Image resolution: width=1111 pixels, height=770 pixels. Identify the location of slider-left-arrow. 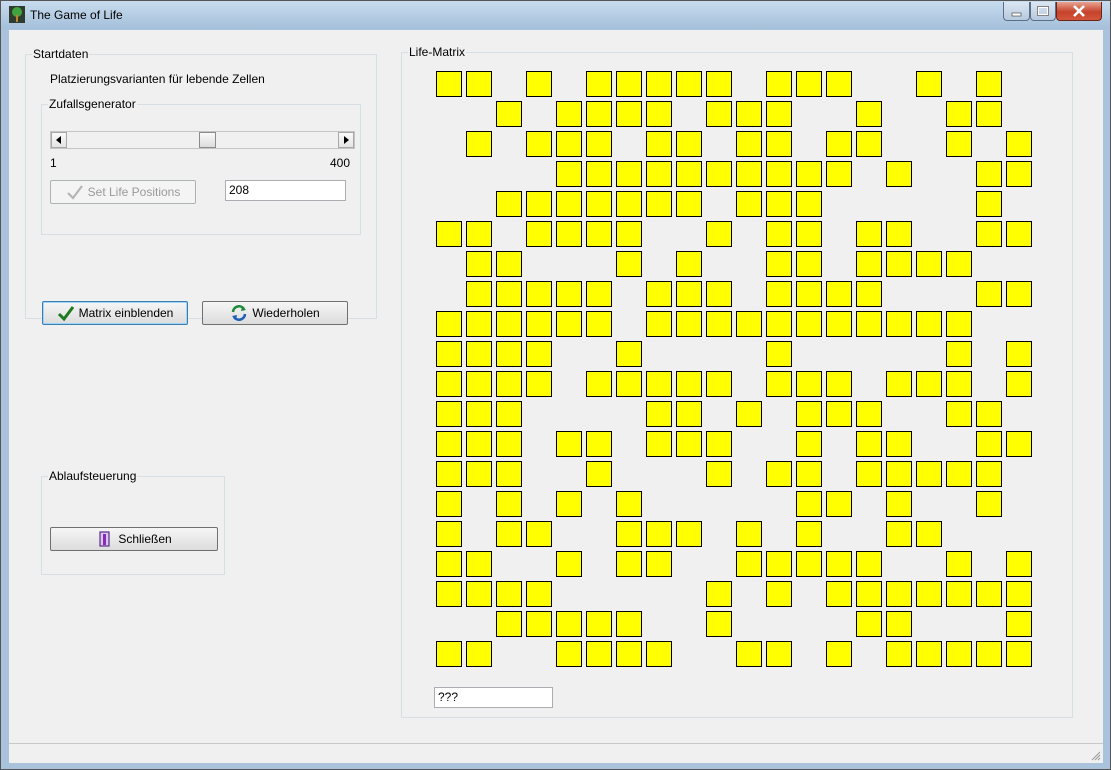
(59, 140).